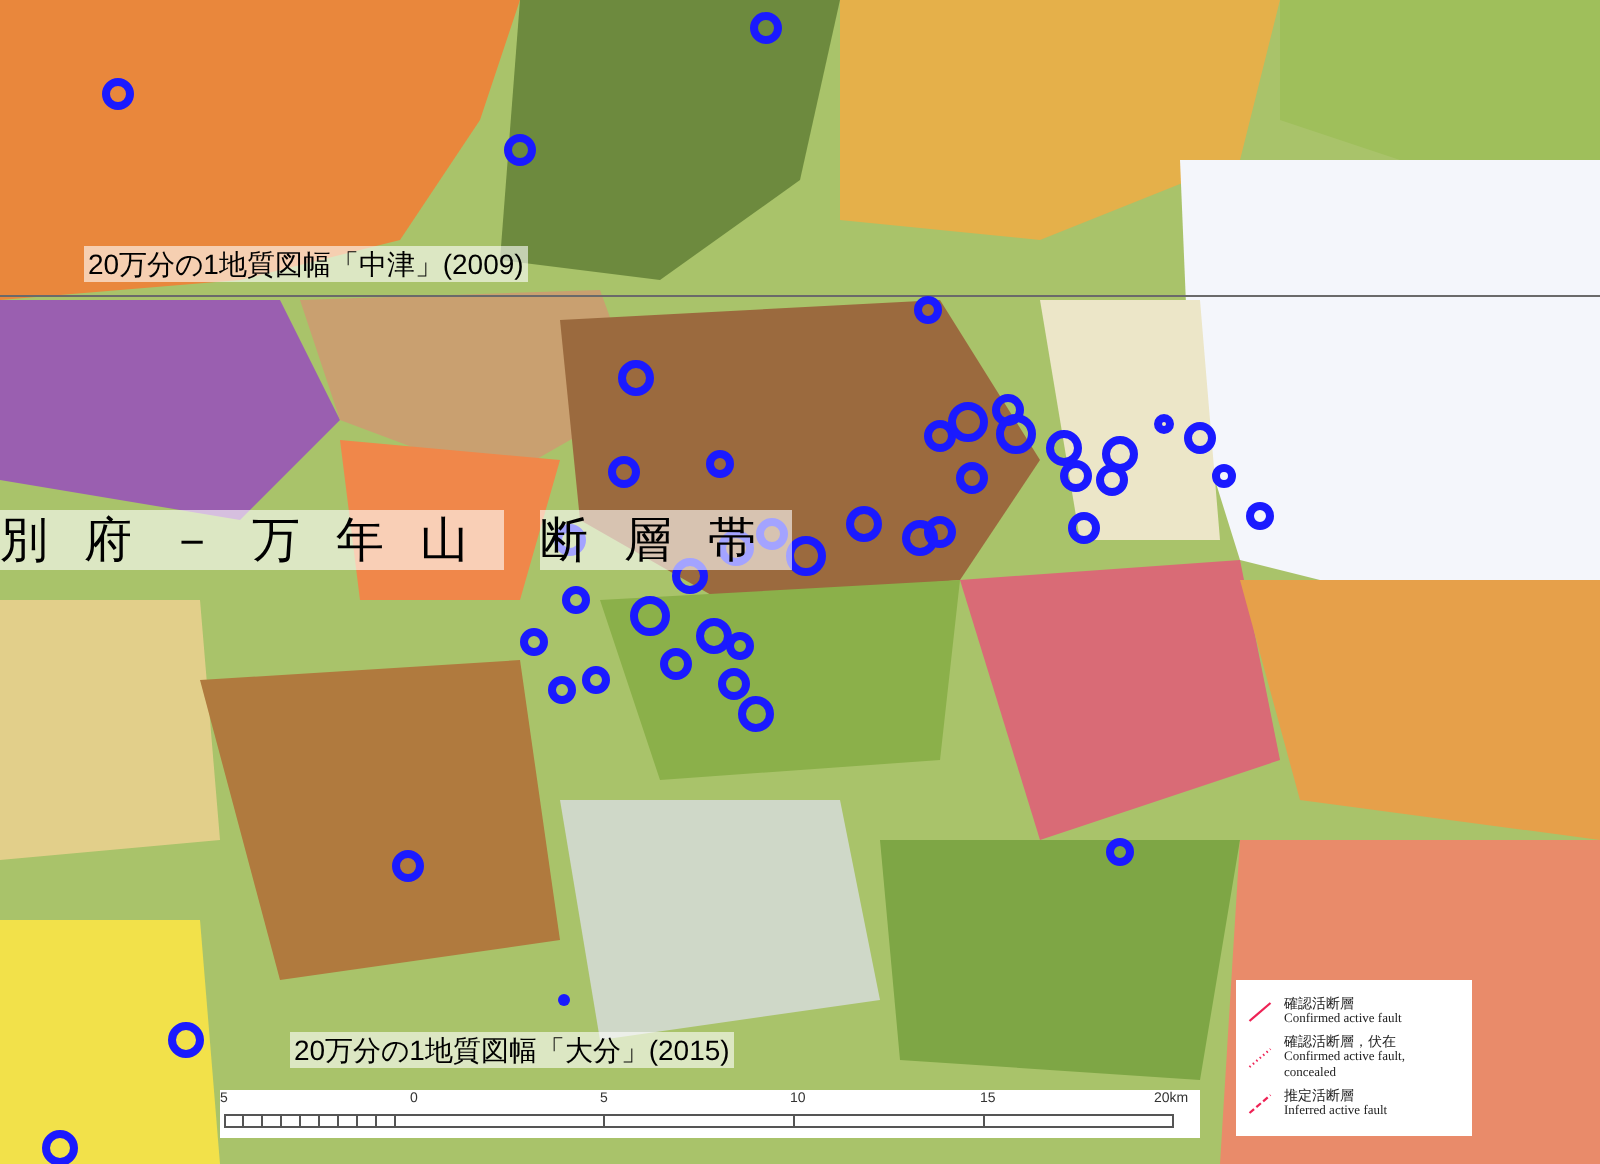 The height and width of the screenshot is (1164, 1600). I want to click on fault-zone-label: 断層帯, so click(666, 540).